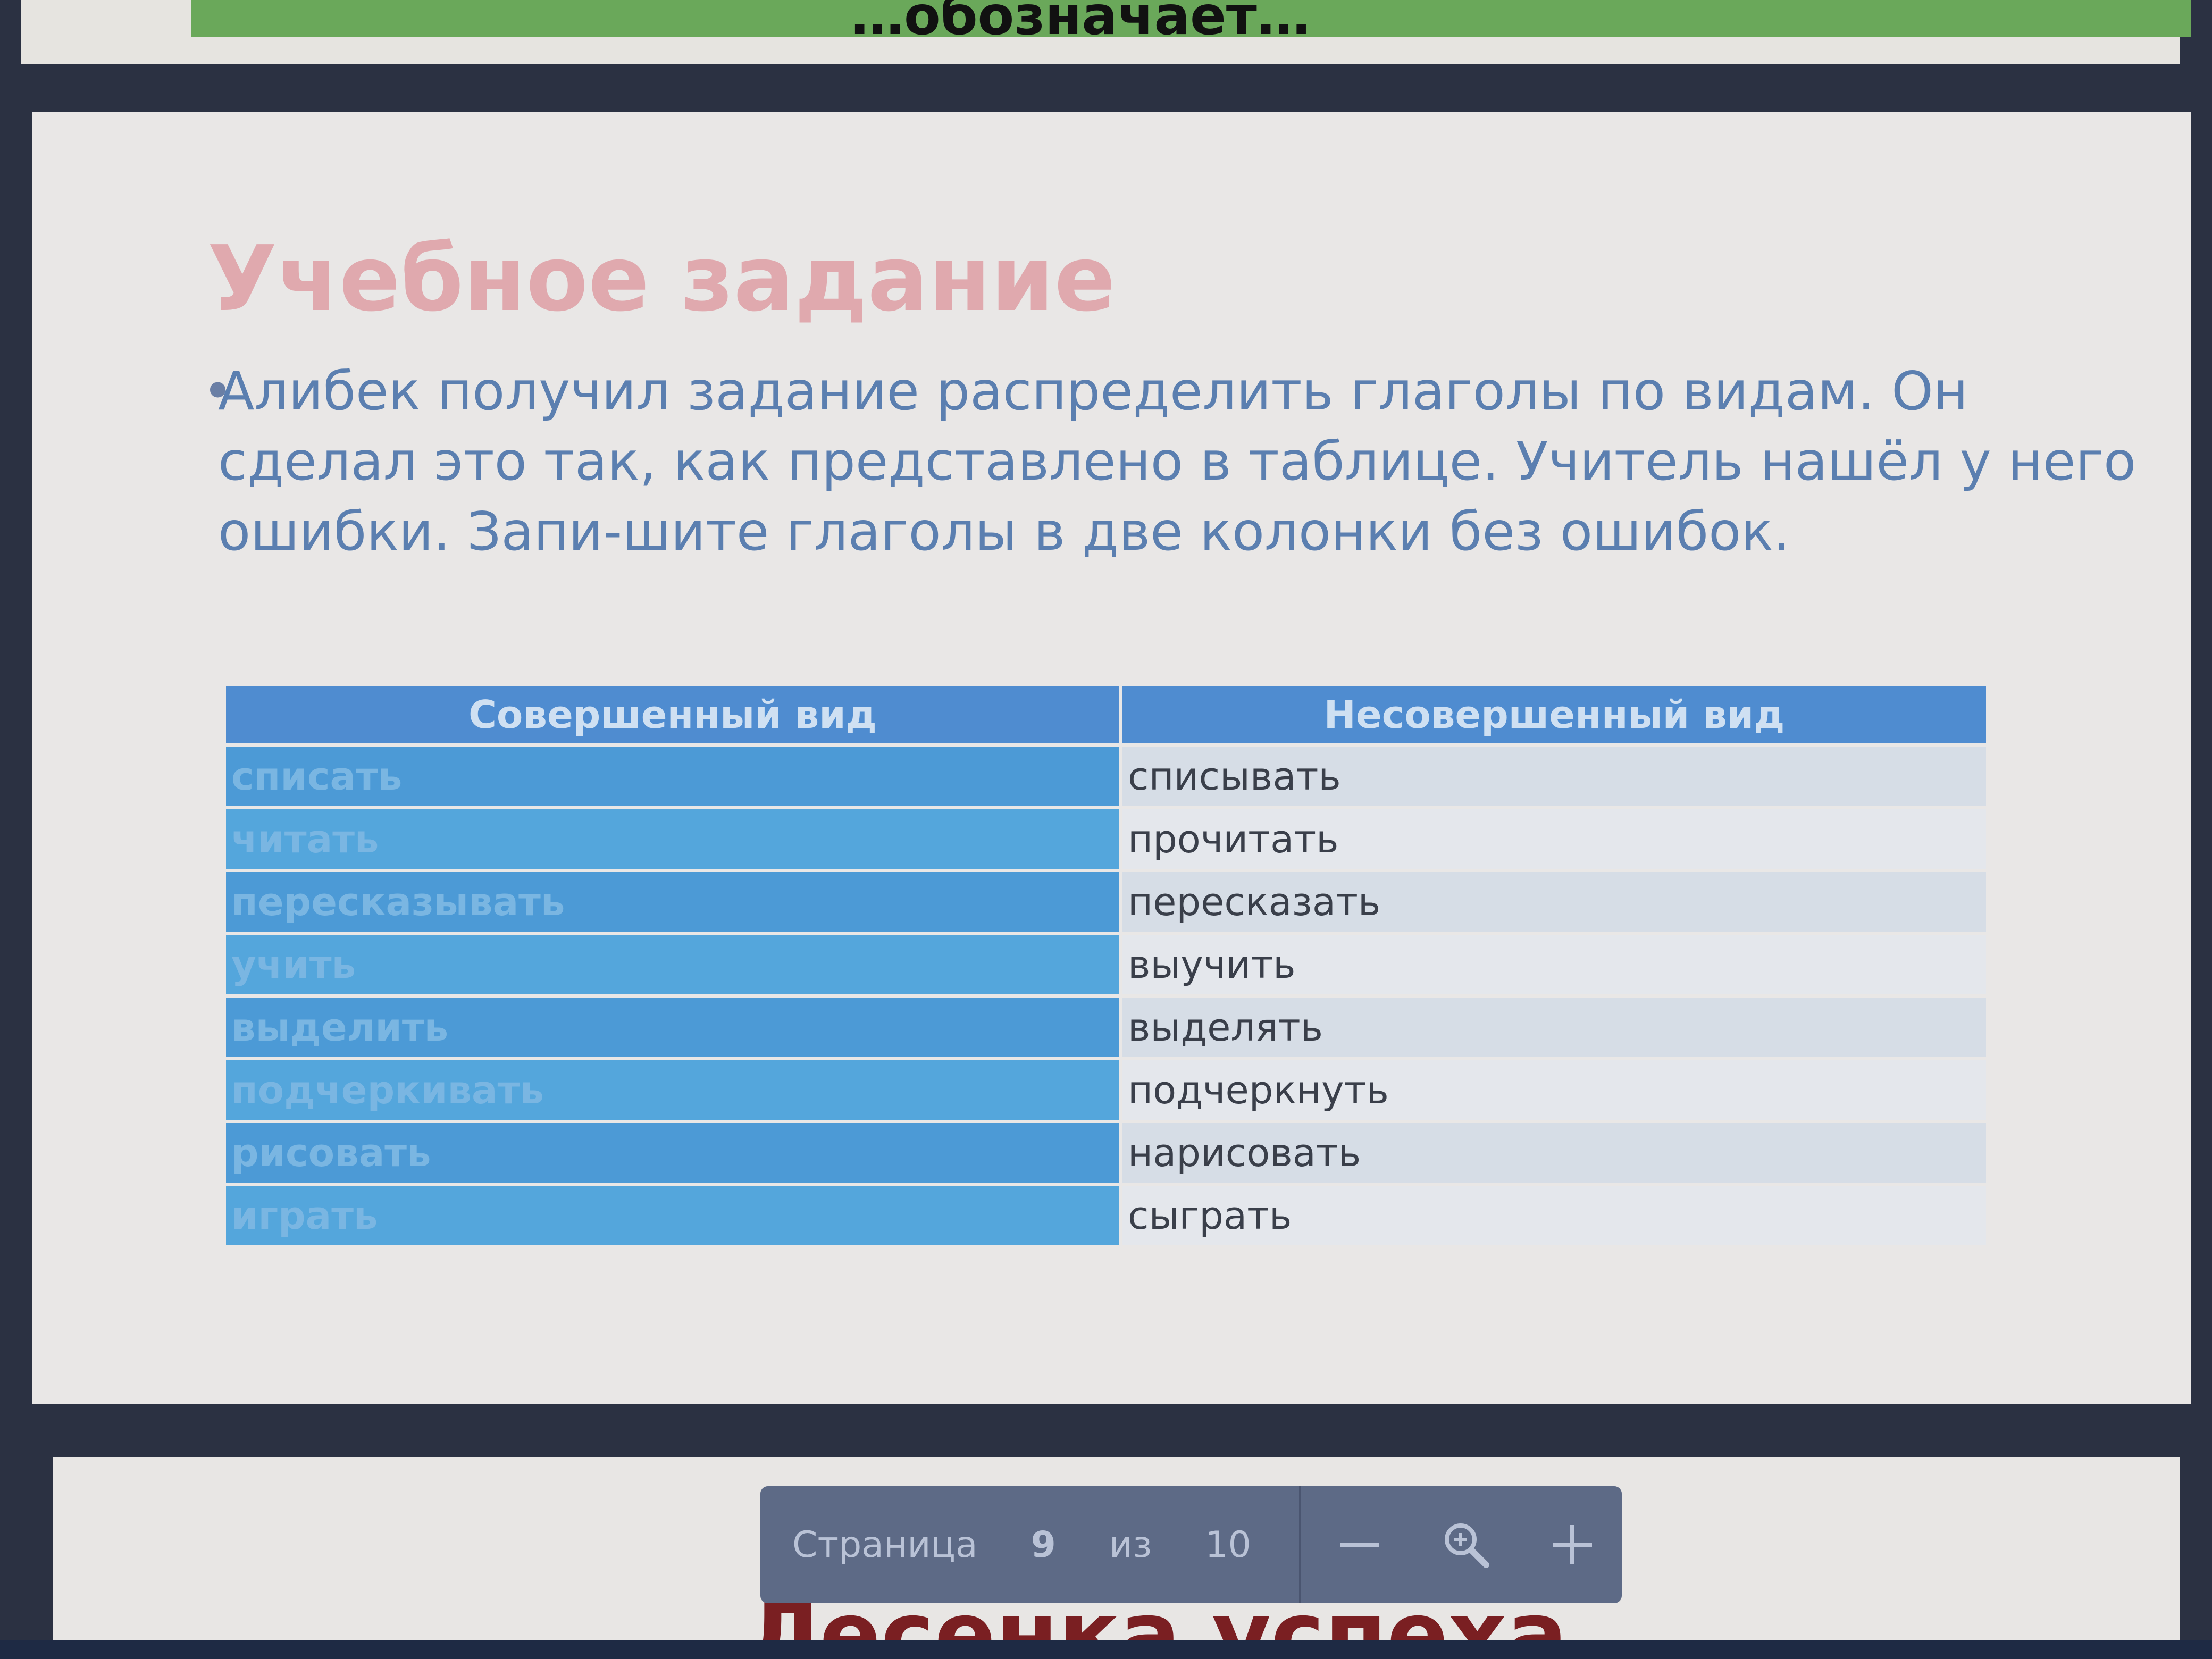 The width and height of the screenshot is (2212, 1659). What do you see at coordinates (674, 902) in the screenshot?
I see `table-cell: пересказывать` at bounding box center [674, 902].